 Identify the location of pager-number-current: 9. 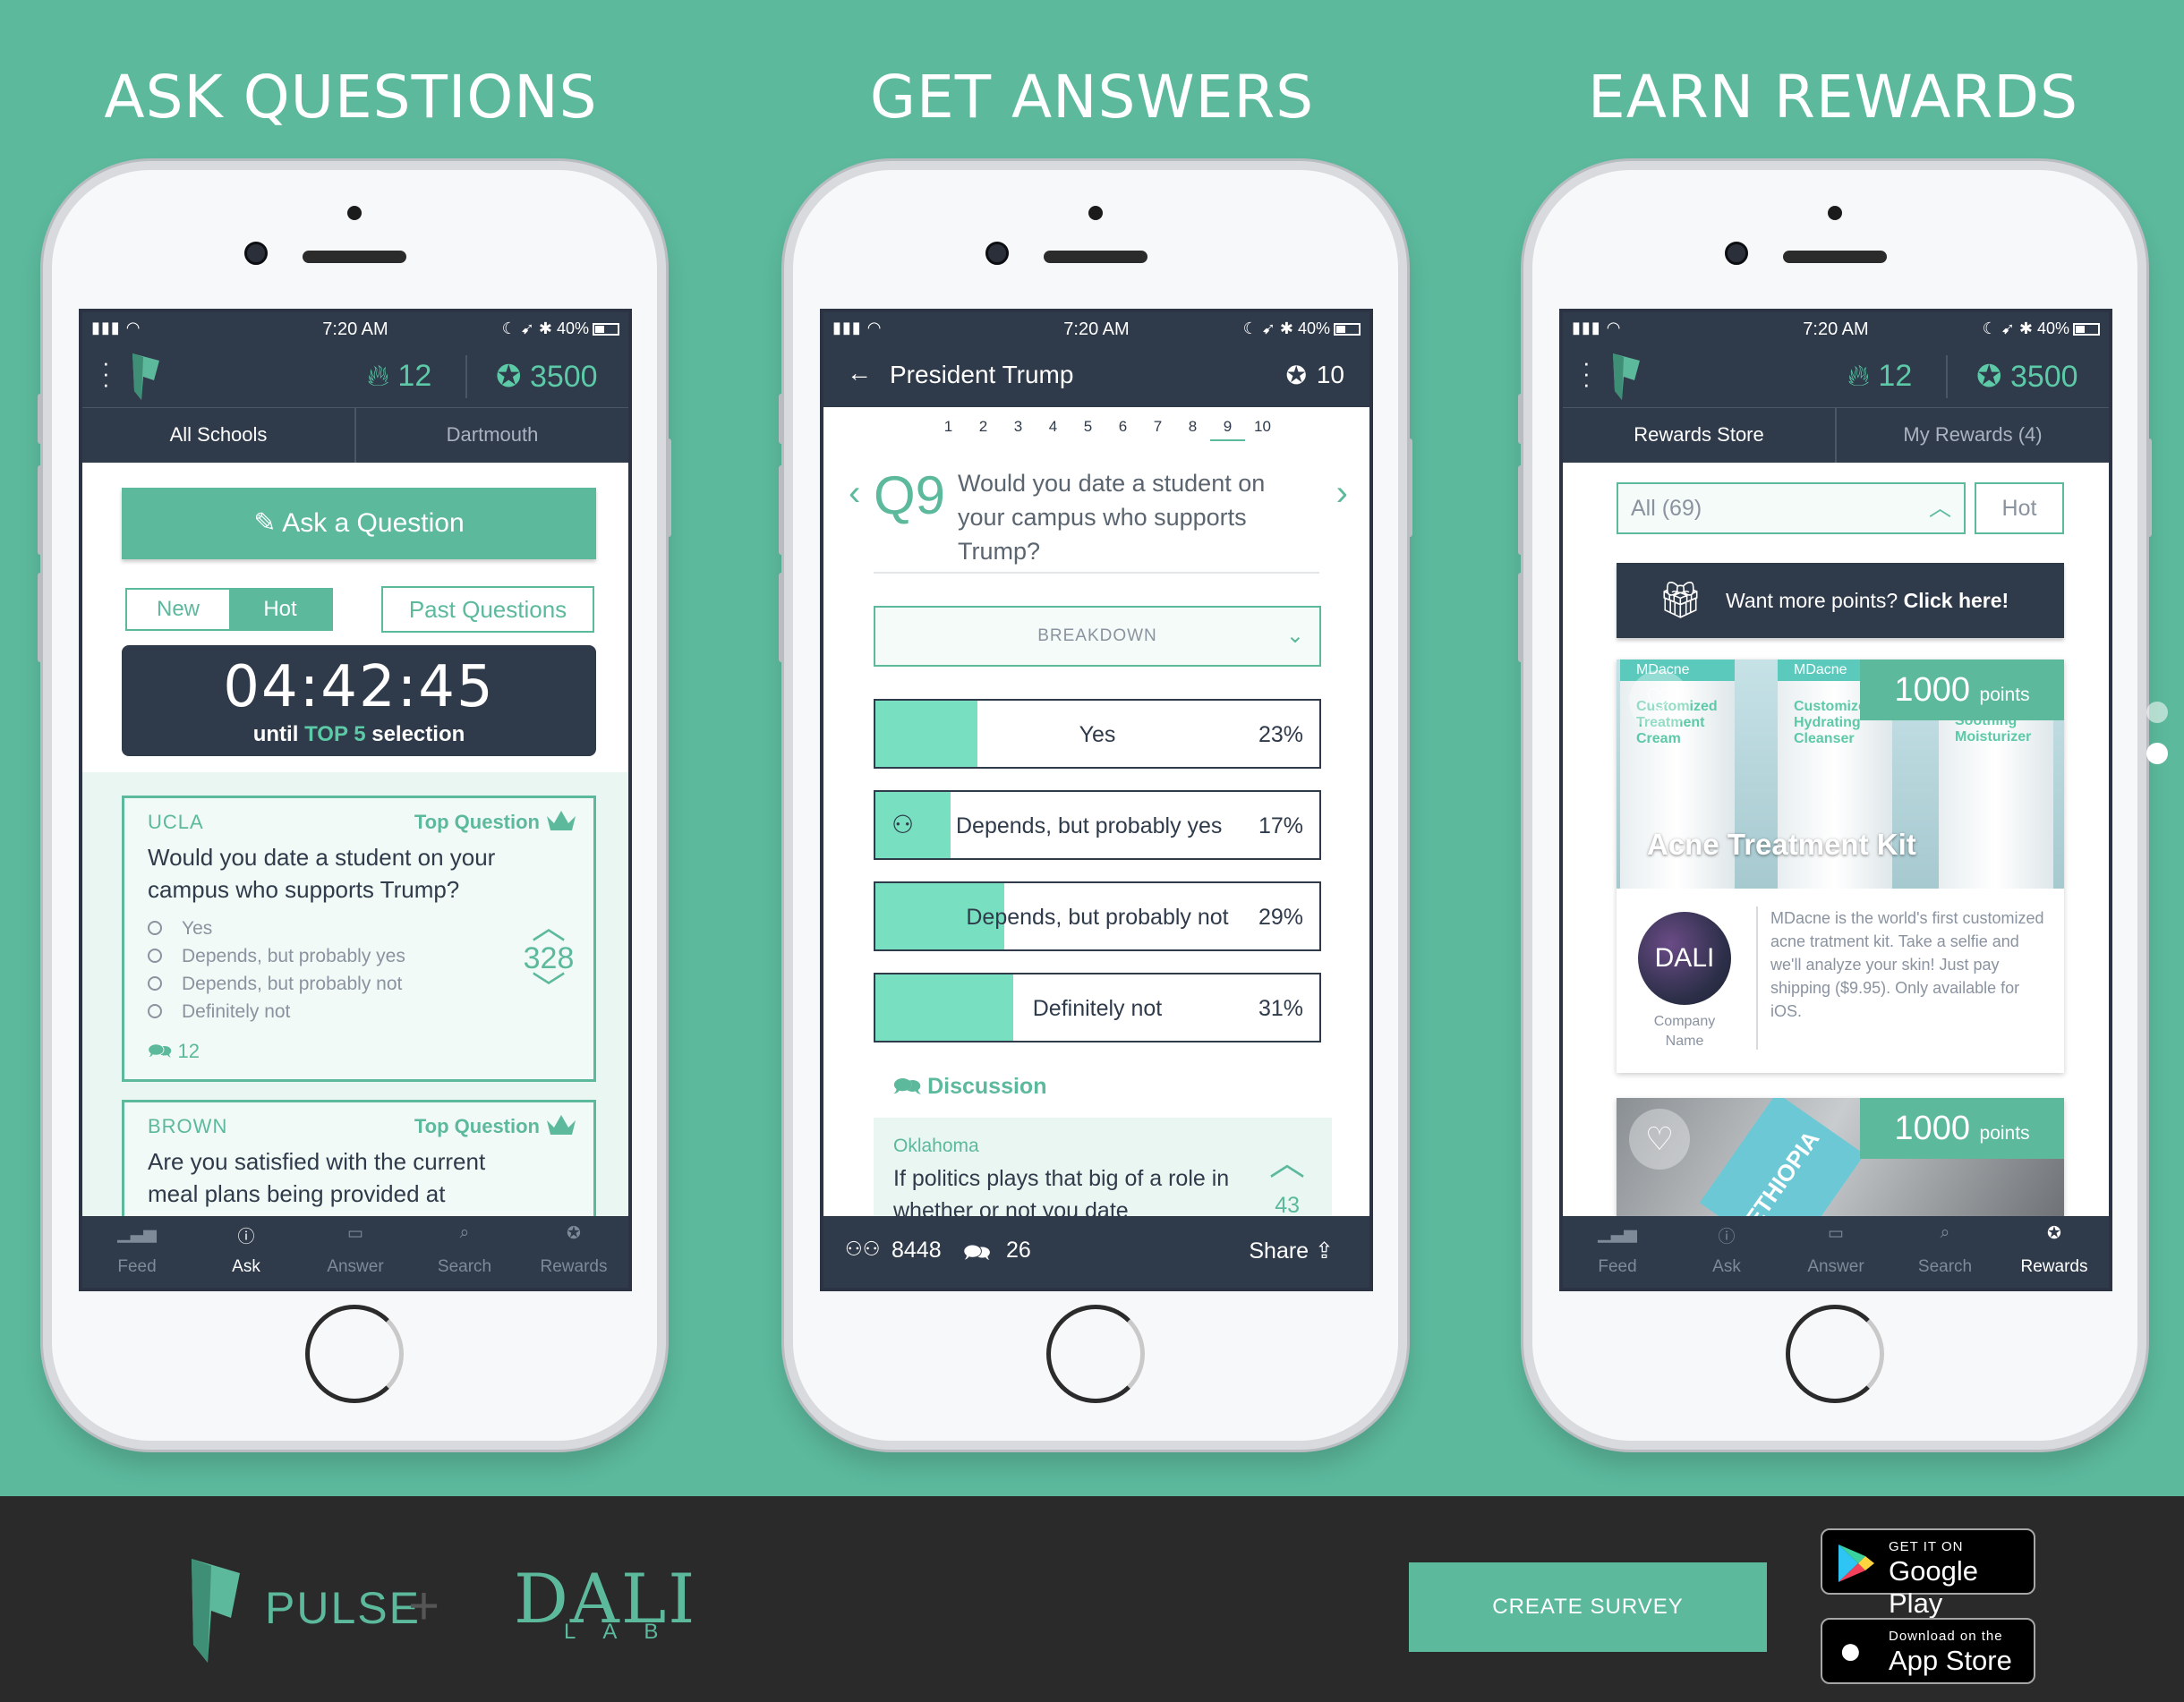
(1227, 429).